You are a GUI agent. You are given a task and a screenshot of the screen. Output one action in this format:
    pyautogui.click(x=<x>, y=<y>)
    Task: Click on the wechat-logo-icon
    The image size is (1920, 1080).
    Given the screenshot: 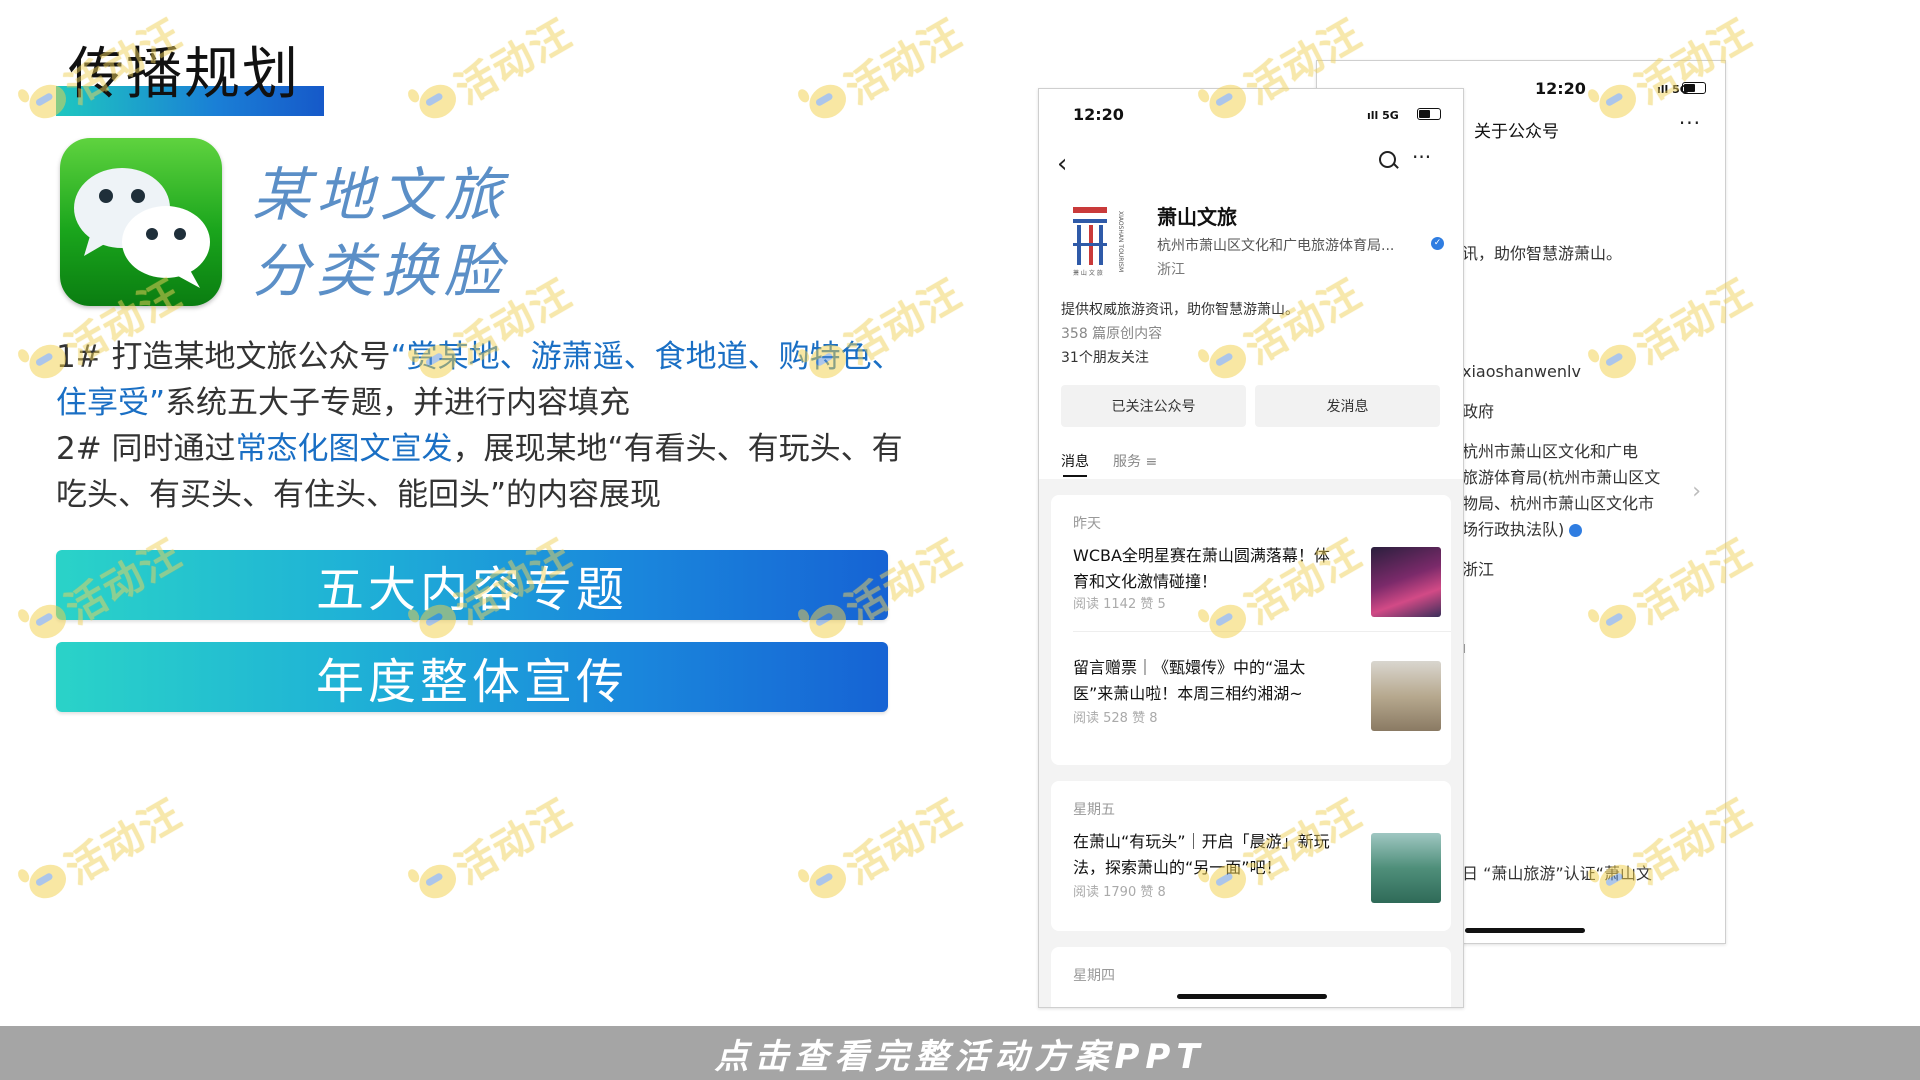 What is the action you would take?
    pyautogui.click(x=141, y=222)
    